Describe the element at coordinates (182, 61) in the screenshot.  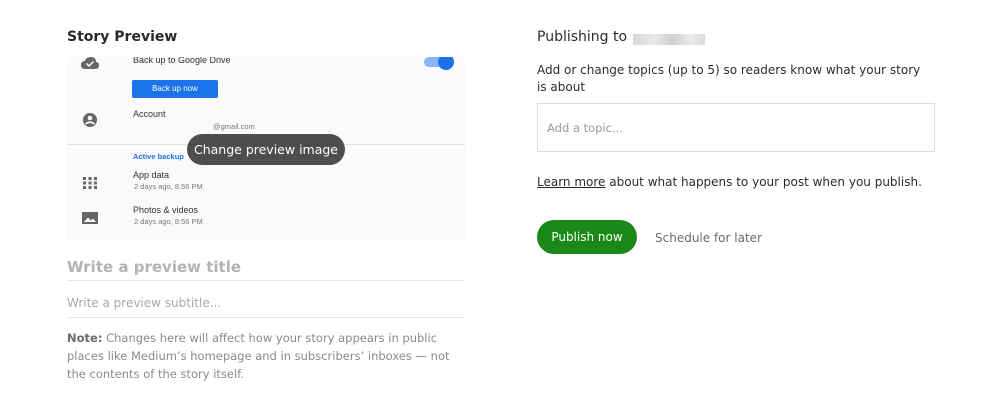
I see `backup-title: Back up to Google Drive` at that location.